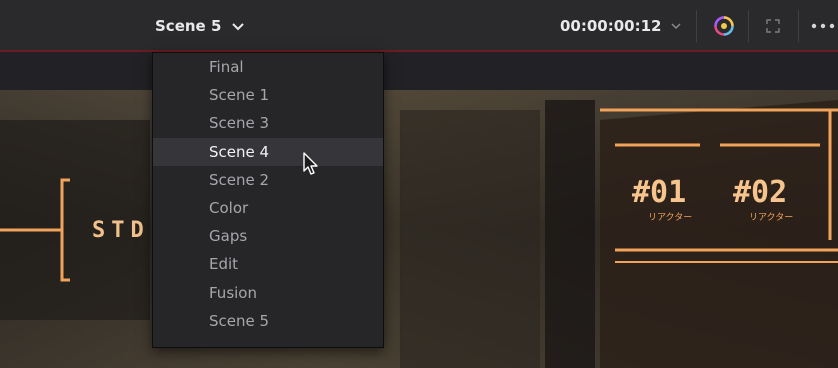  What do you see at coordinates (419, 26) in the screenshot?
I see `viewer-header: Scene 5 00:00:00:12` at bounding box center [419, 26].